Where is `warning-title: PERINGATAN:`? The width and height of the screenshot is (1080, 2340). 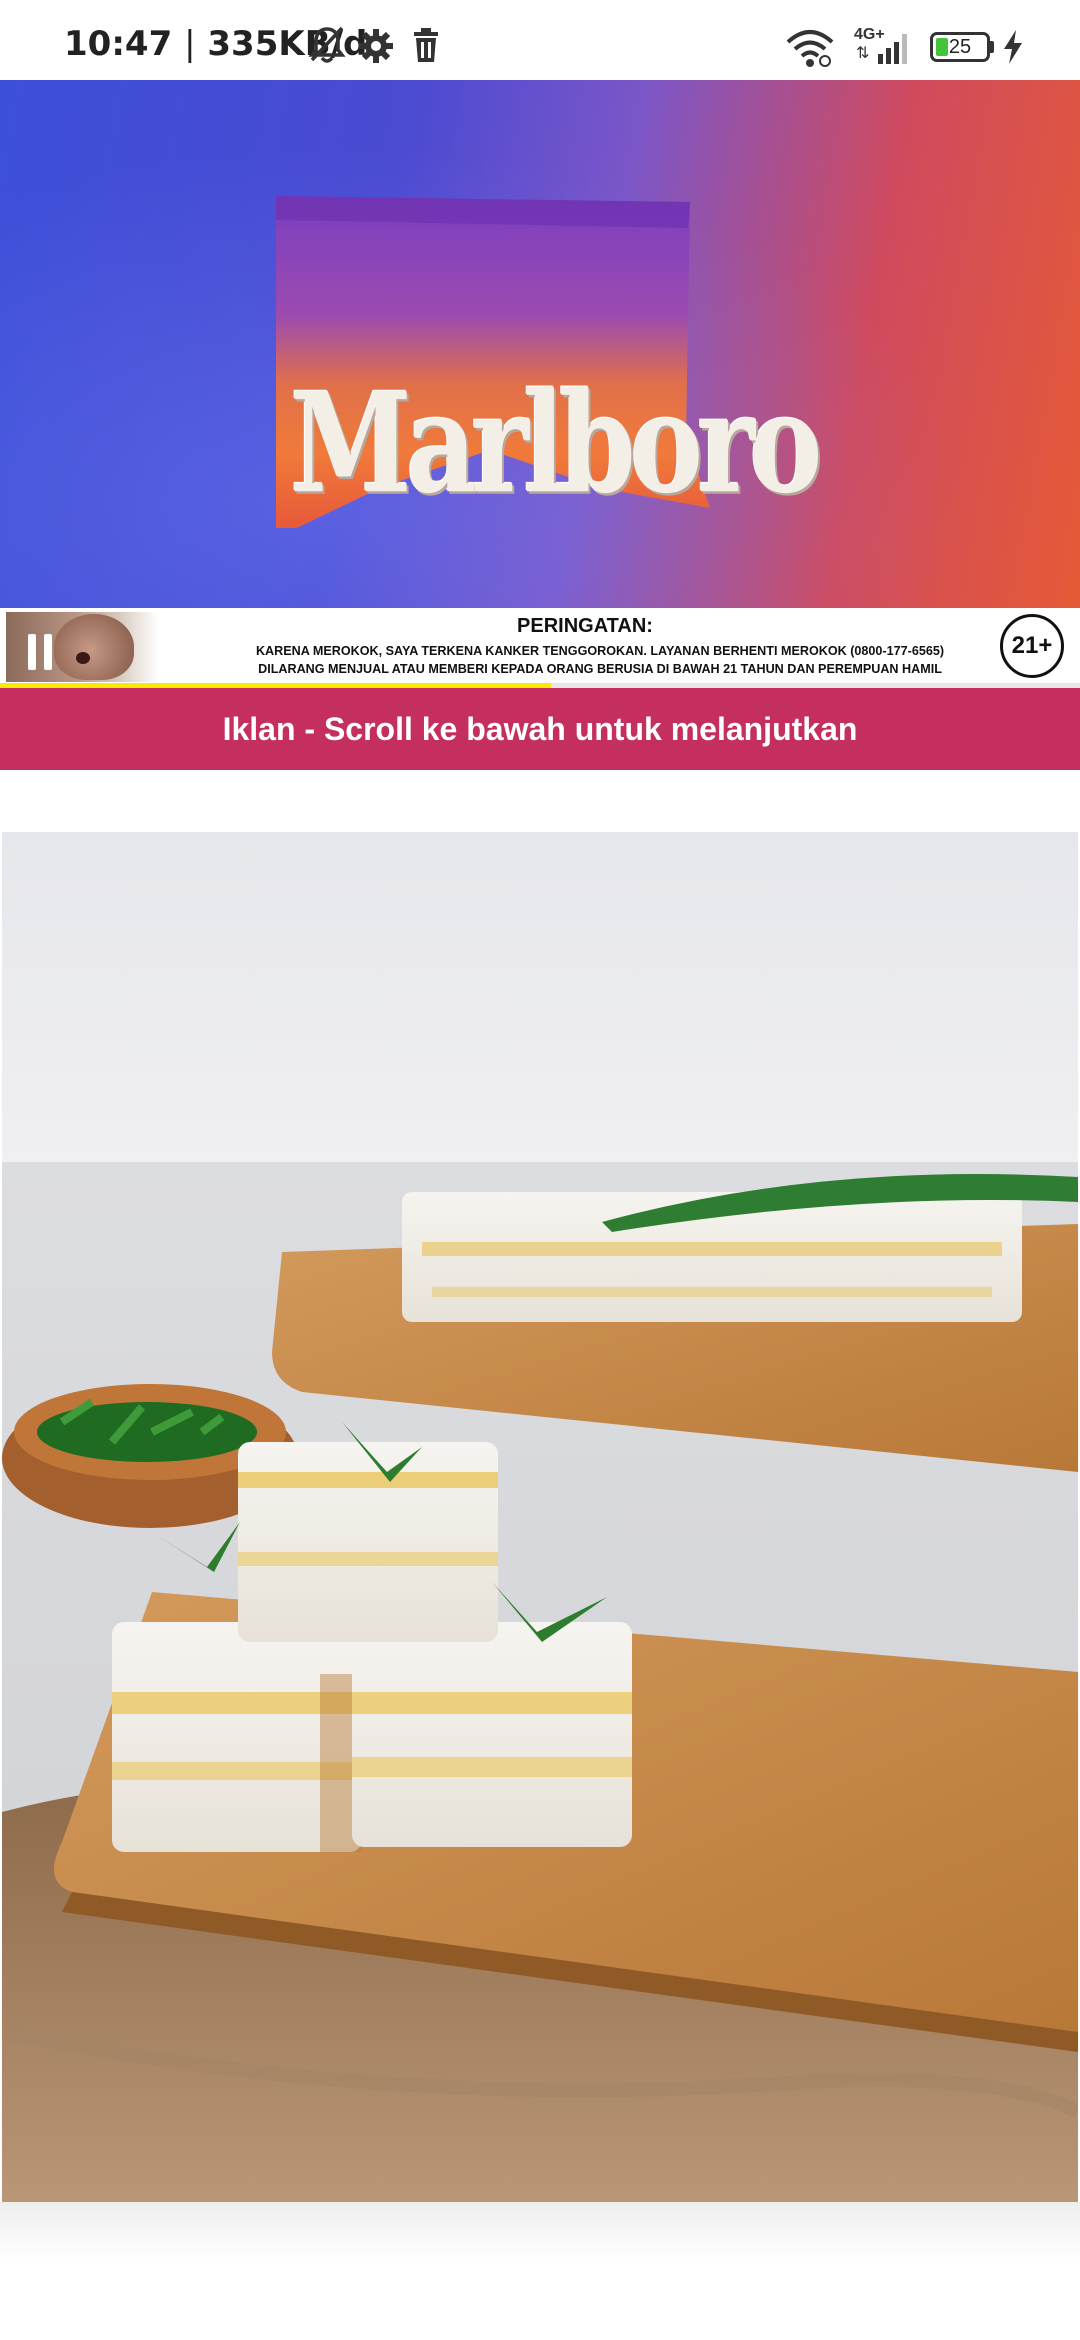 warning-title: PERINGATAN: is located at coordinates (585, 626).